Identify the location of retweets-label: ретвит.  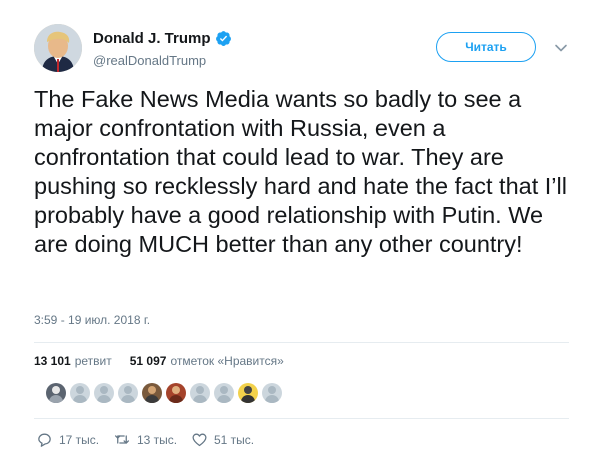
(93, 361).